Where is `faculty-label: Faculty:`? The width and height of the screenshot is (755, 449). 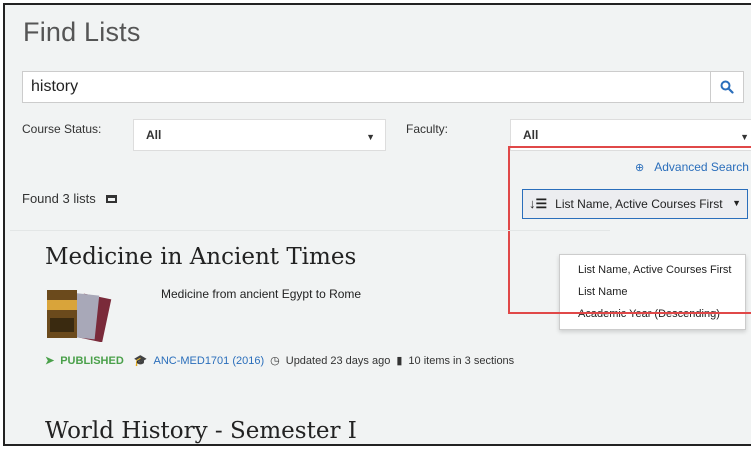
faculty-label: Faculty: is located at coordinates (427, 129).